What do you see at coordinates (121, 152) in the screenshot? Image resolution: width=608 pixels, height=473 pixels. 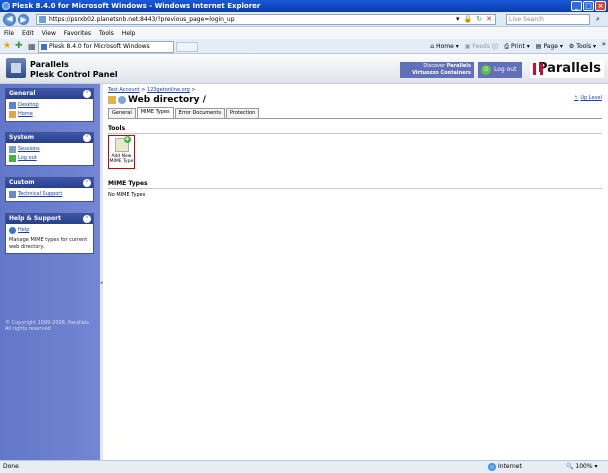 I see `add-mime-type-button: Add New MIME Type` at bounding box center [121, 152].